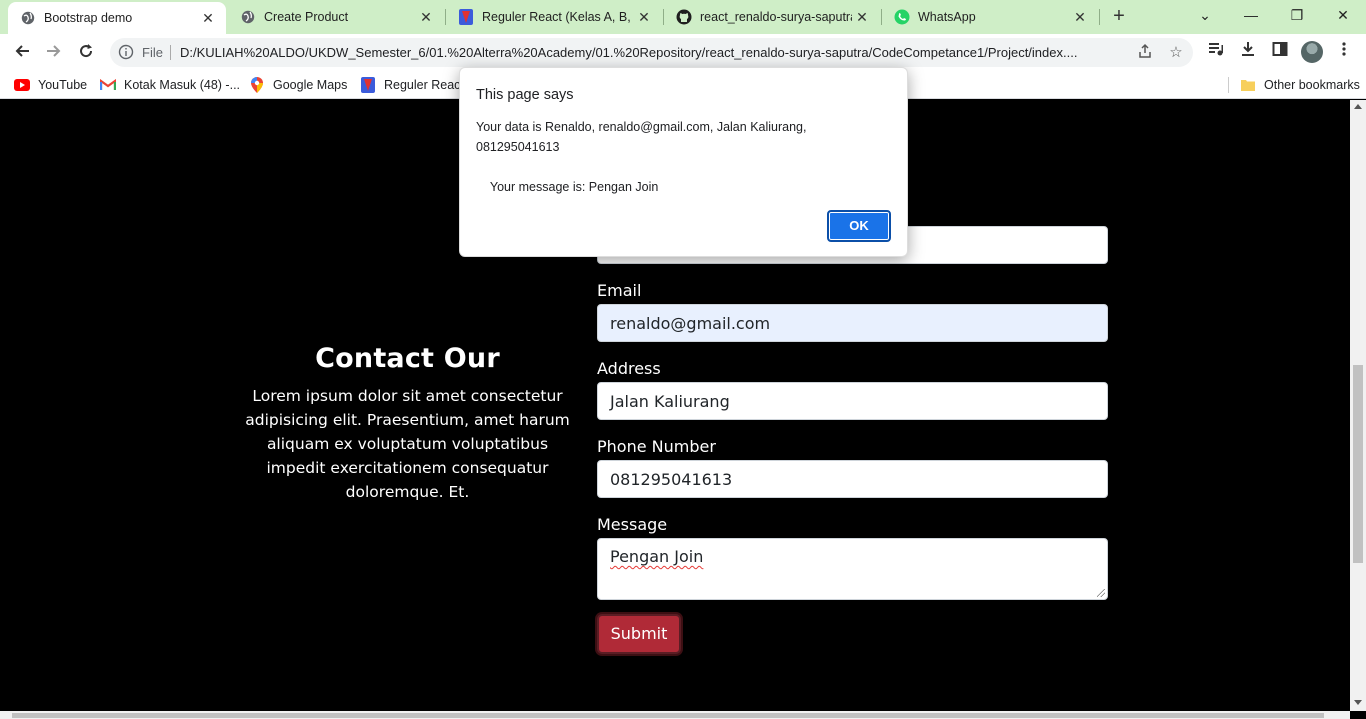  Describe the element at coordinates (852, 323) in the screenshot. I see `email-field: renaldo@gmail.com` at that location.